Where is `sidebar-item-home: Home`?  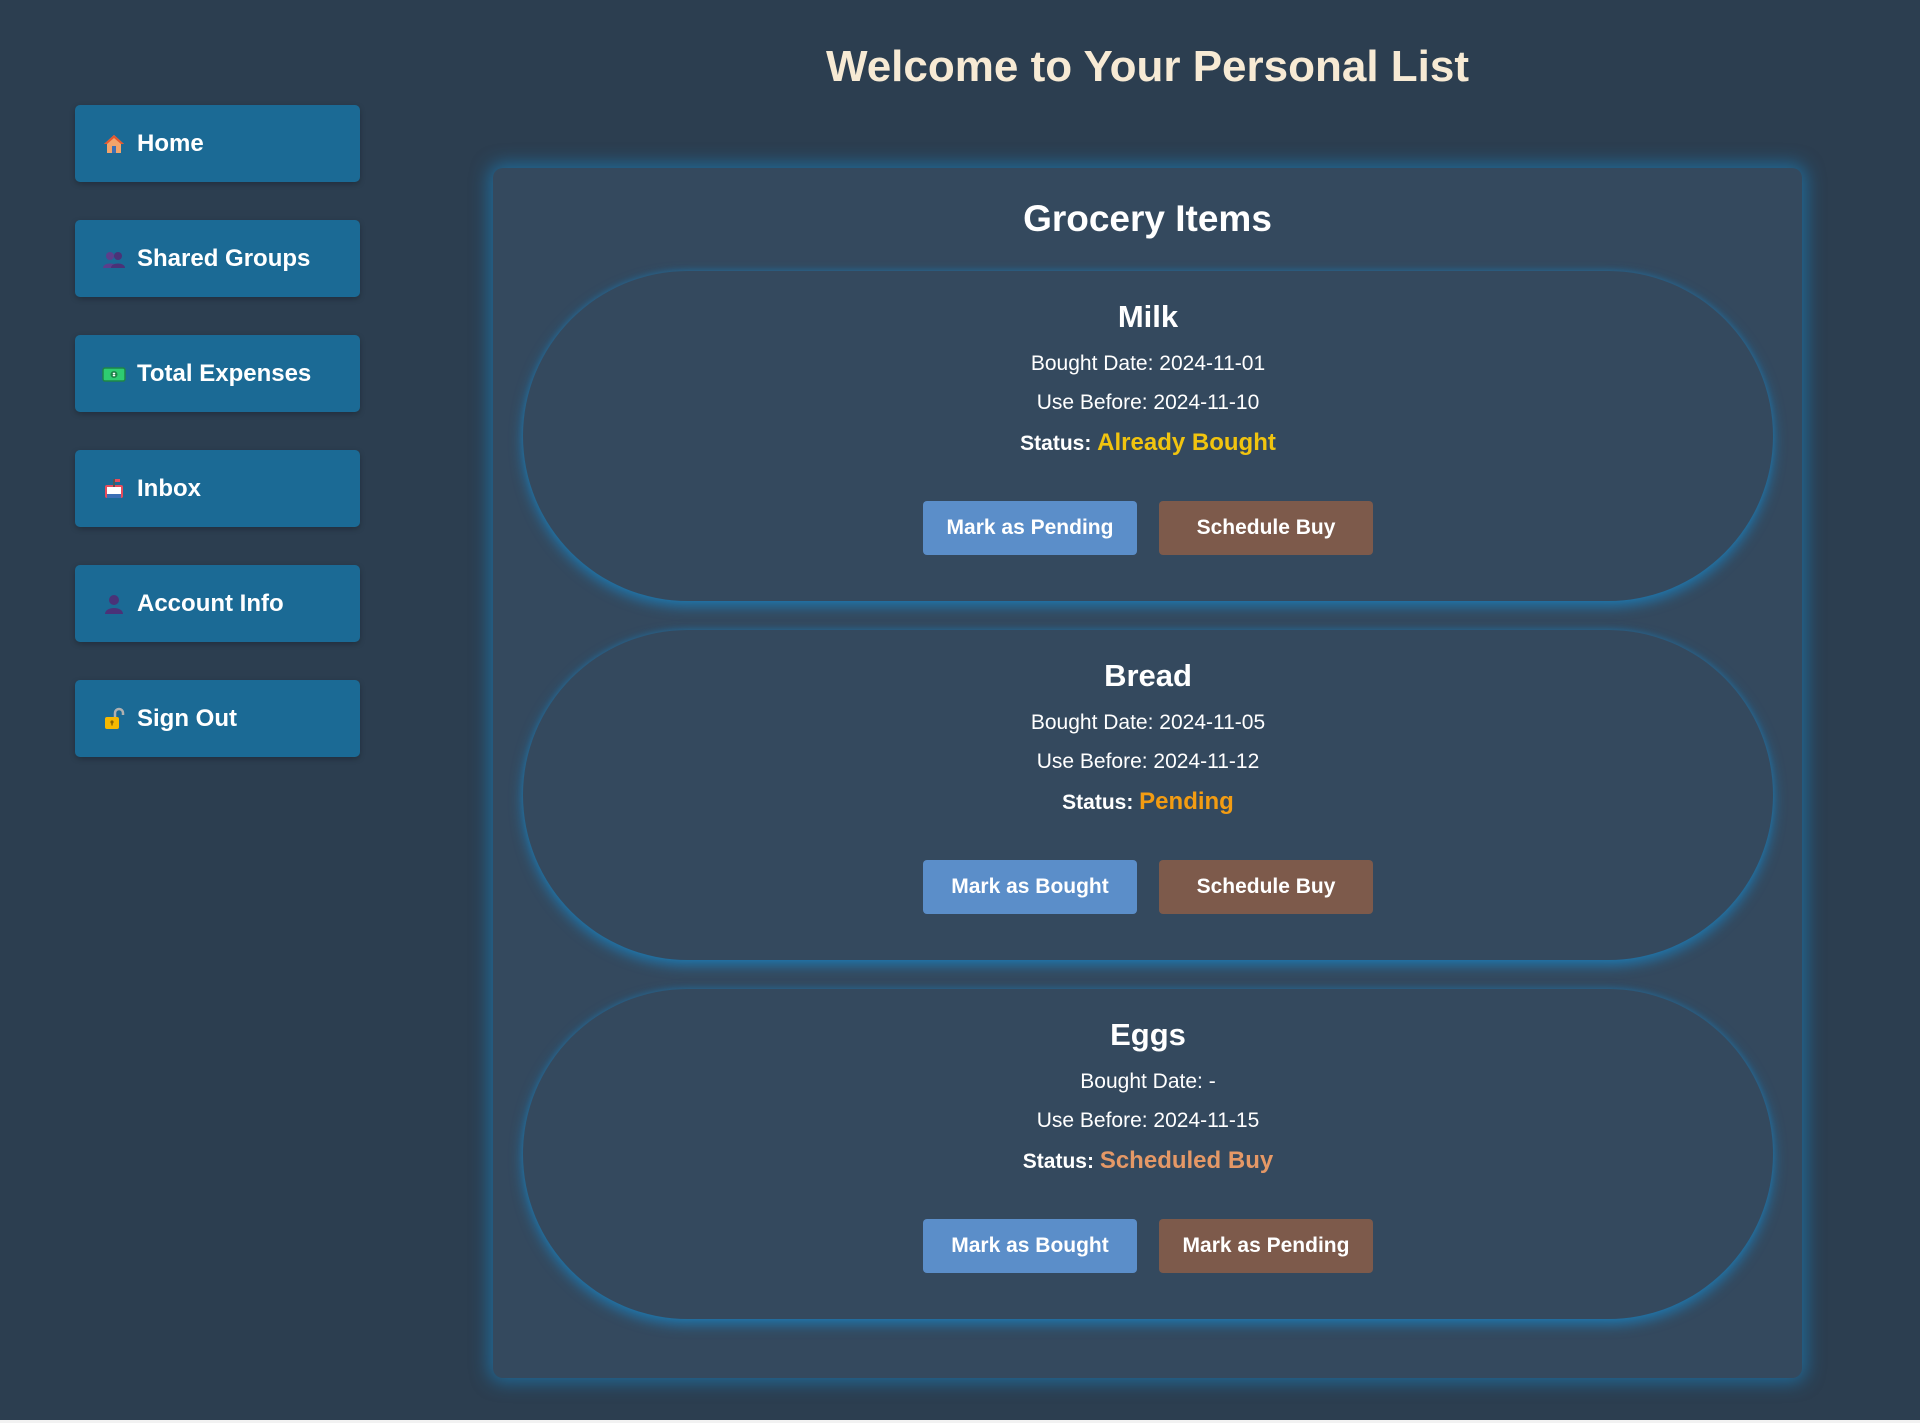 sidebar-item-home: Home is located at coordinates (217, 143).